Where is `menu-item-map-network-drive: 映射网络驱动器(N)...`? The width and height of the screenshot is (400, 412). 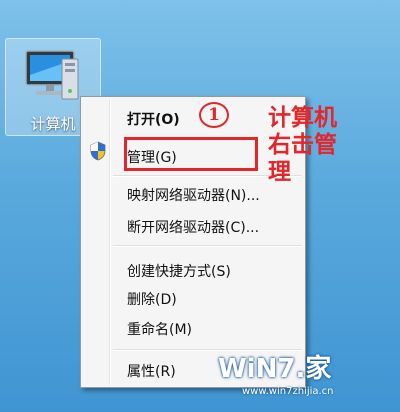 menu-item-map-network-drive: 映射网络驱动器(N)... is located at coordinates (193, 195).